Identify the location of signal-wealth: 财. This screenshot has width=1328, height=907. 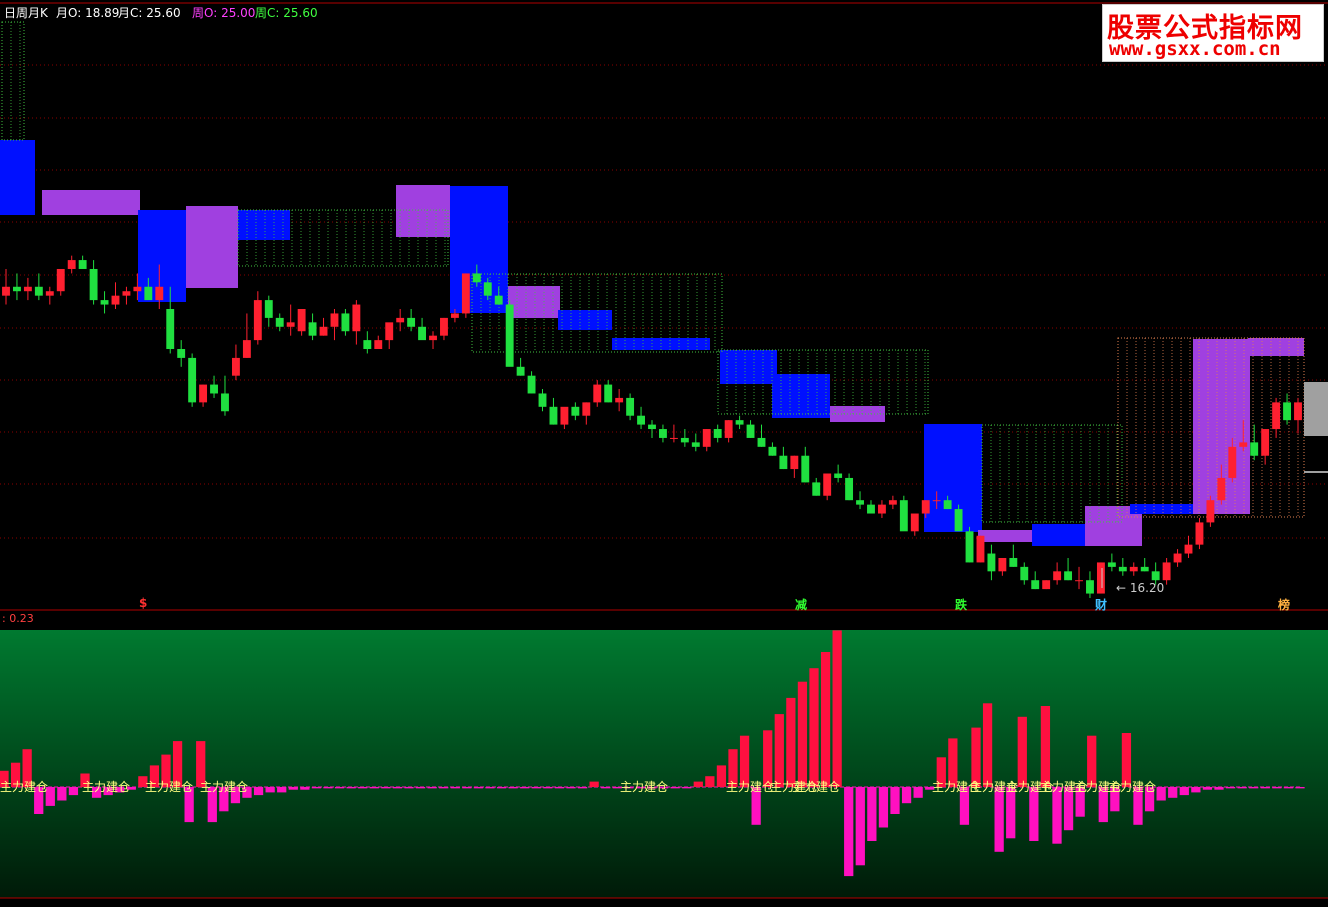
(1101, 605).